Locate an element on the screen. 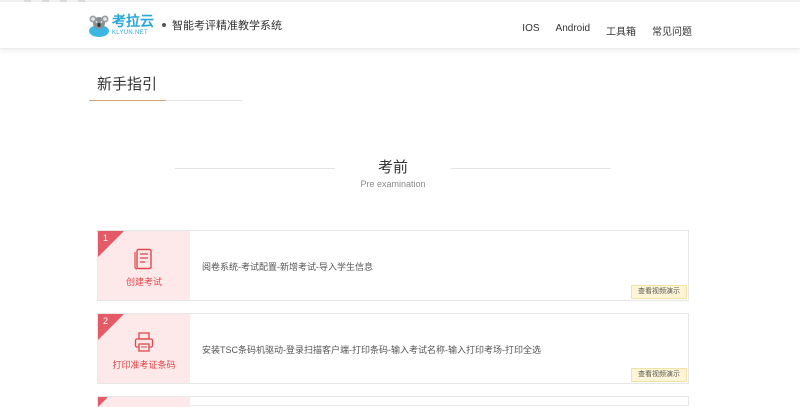 This screenshot has width=800, height=407. step-number: 2 is located at coordinates (106, 321).